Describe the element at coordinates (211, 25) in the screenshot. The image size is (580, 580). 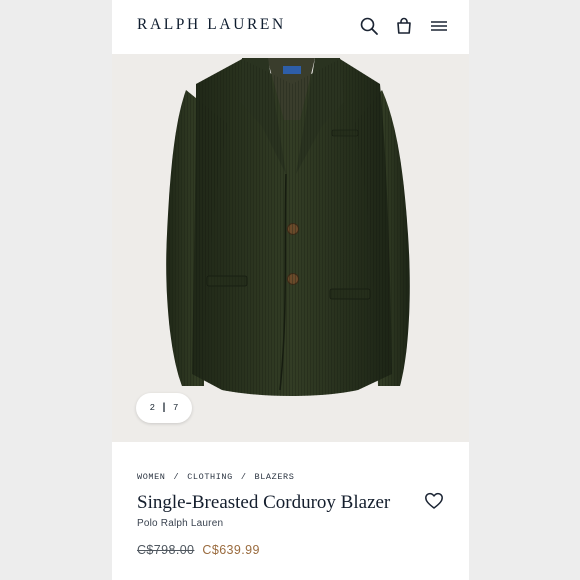
I see `brand-logo: RALPH LAUREN` at that location.